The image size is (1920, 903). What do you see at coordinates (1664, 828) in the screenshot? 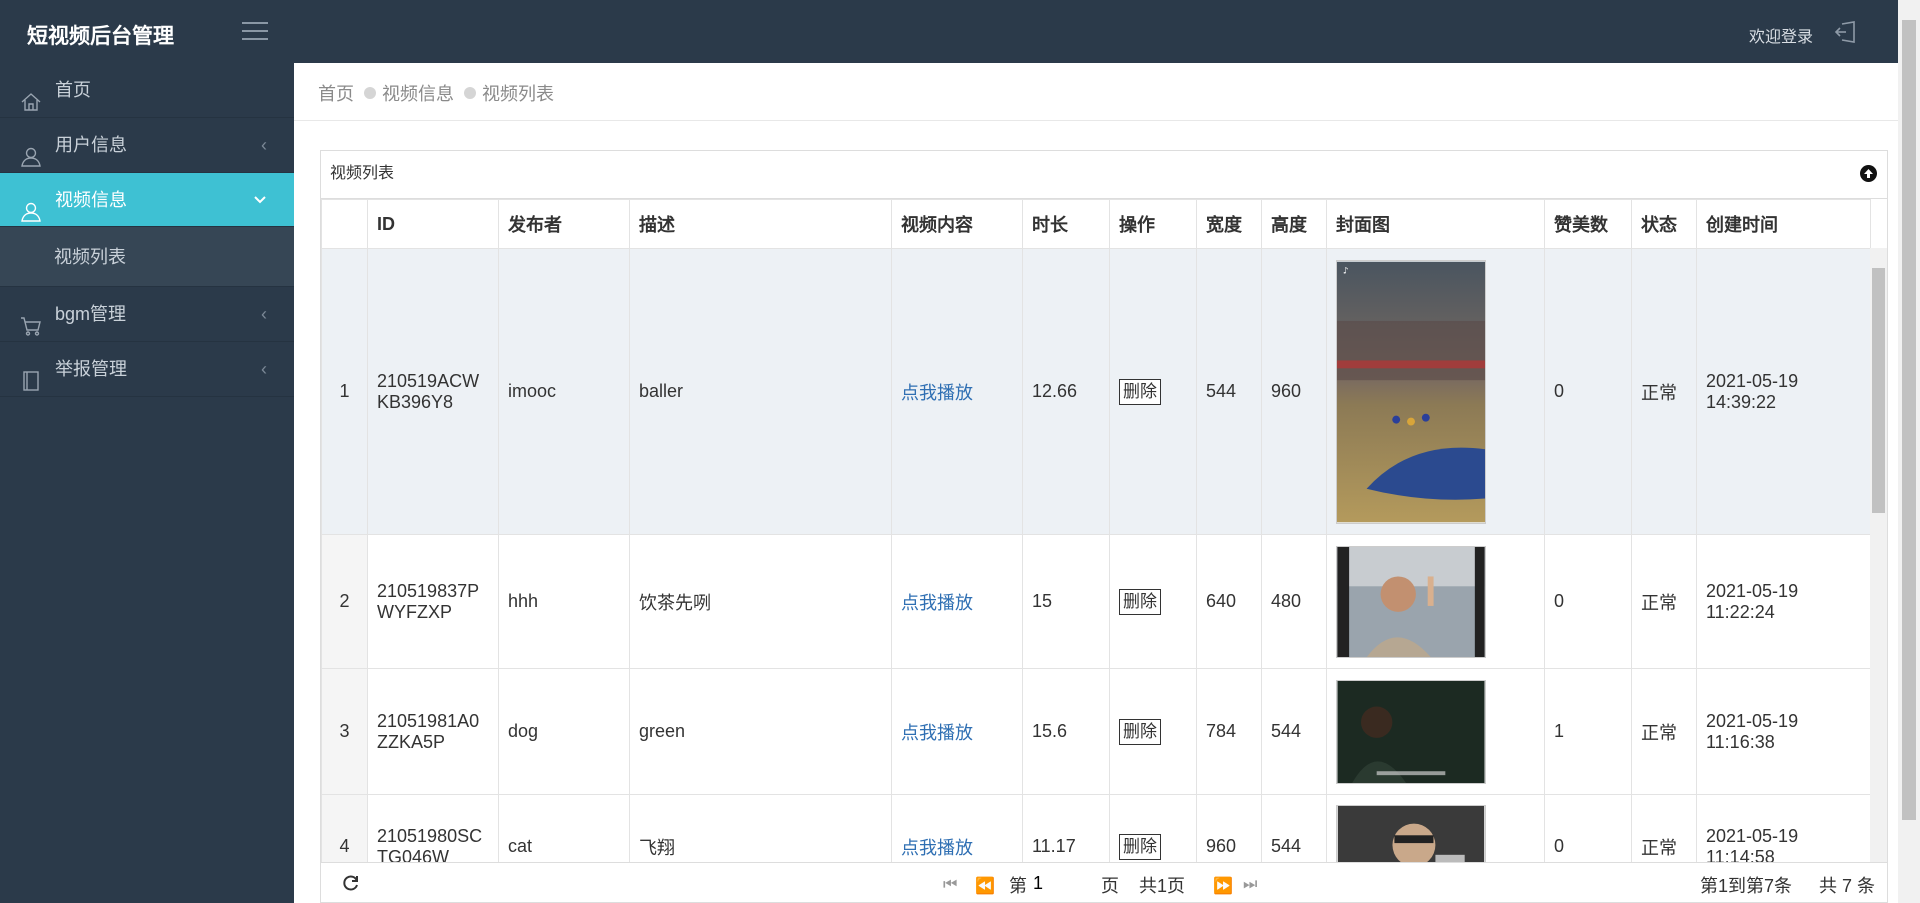
I see `cell-status: 正常` at bounding box center [1664, 828].